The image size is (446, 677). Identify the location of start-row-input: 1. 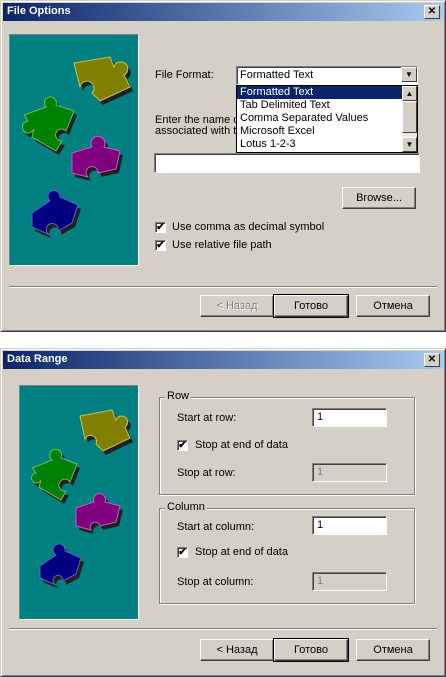
(349, 417).